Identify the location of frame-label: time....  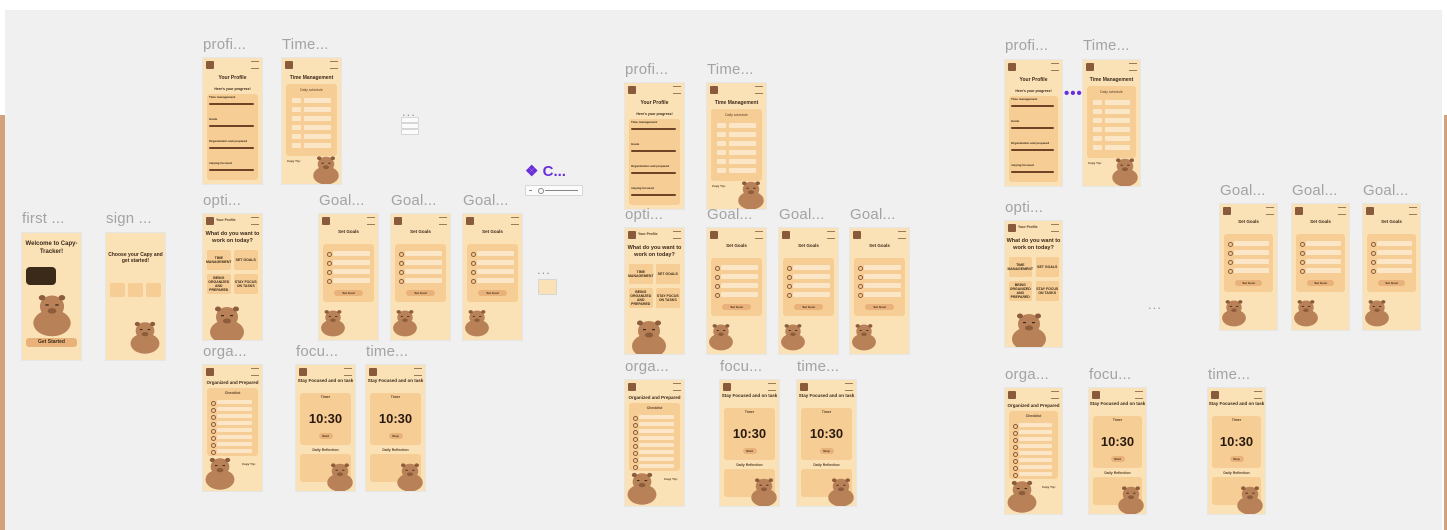
(1229, 374).